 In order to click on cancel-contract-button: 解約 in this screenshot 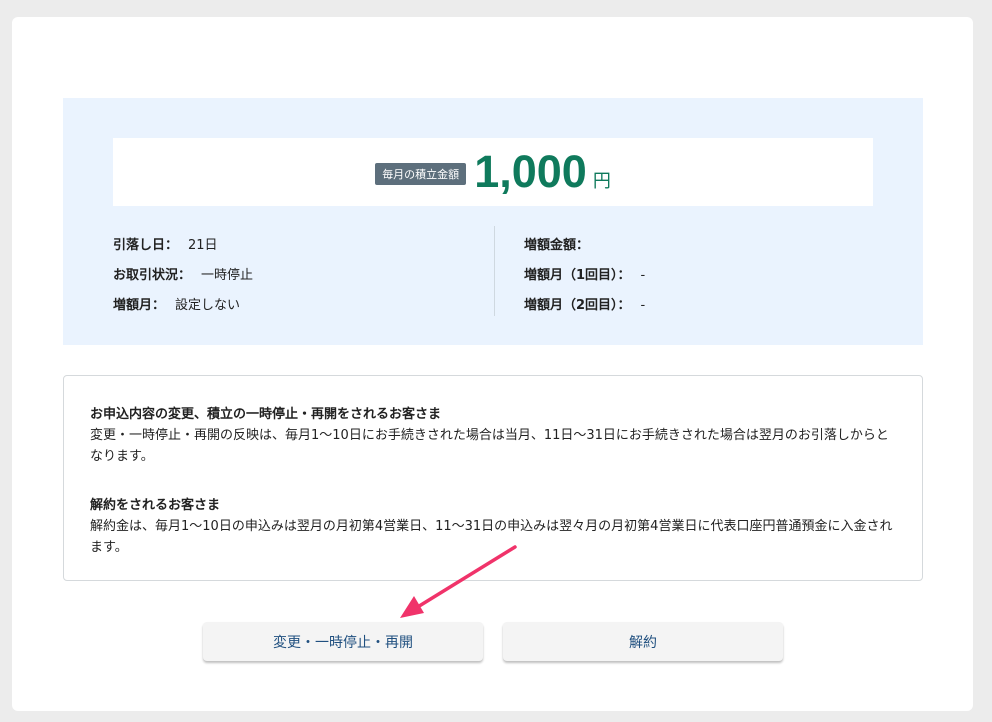, I will do `click(643, 641)`.